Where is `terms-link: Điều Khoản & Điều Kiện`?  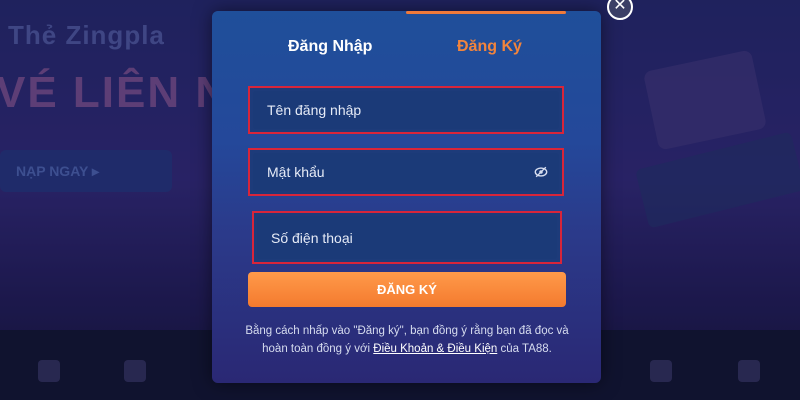
terms-link: Điều Khoản & Điều Kiện is located at coordinates (435, 349).